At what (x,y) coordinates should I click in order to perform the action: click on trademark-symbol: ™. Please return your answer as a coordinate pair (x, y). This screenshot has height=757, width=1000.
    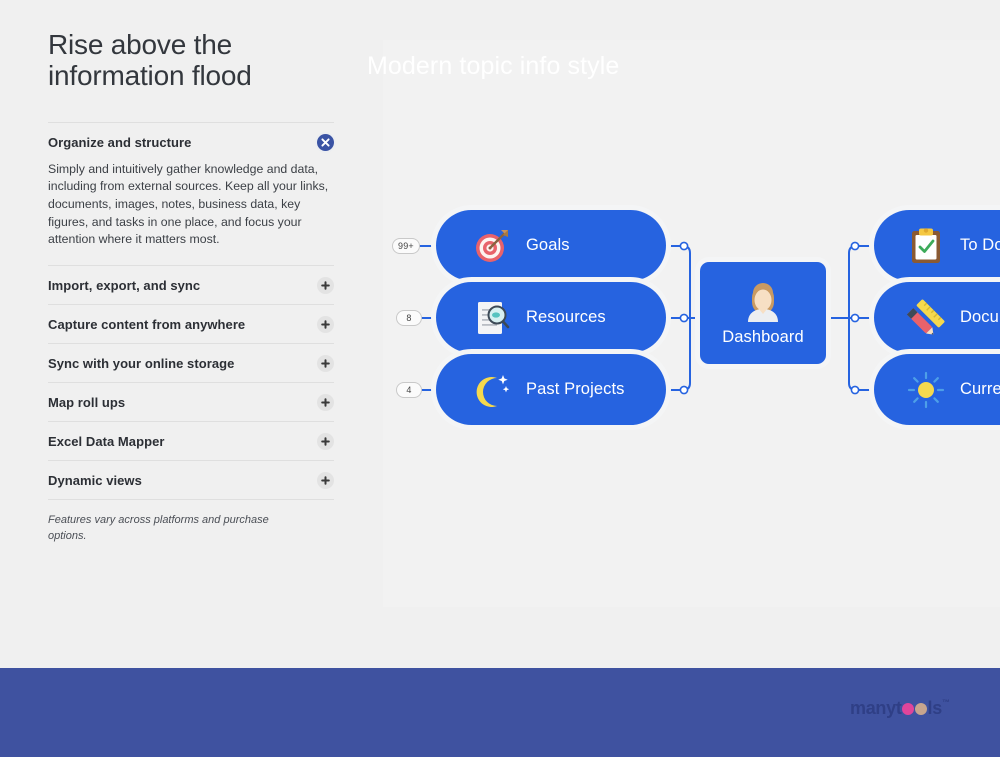
    Looking at the image, I should click on (945, 702).